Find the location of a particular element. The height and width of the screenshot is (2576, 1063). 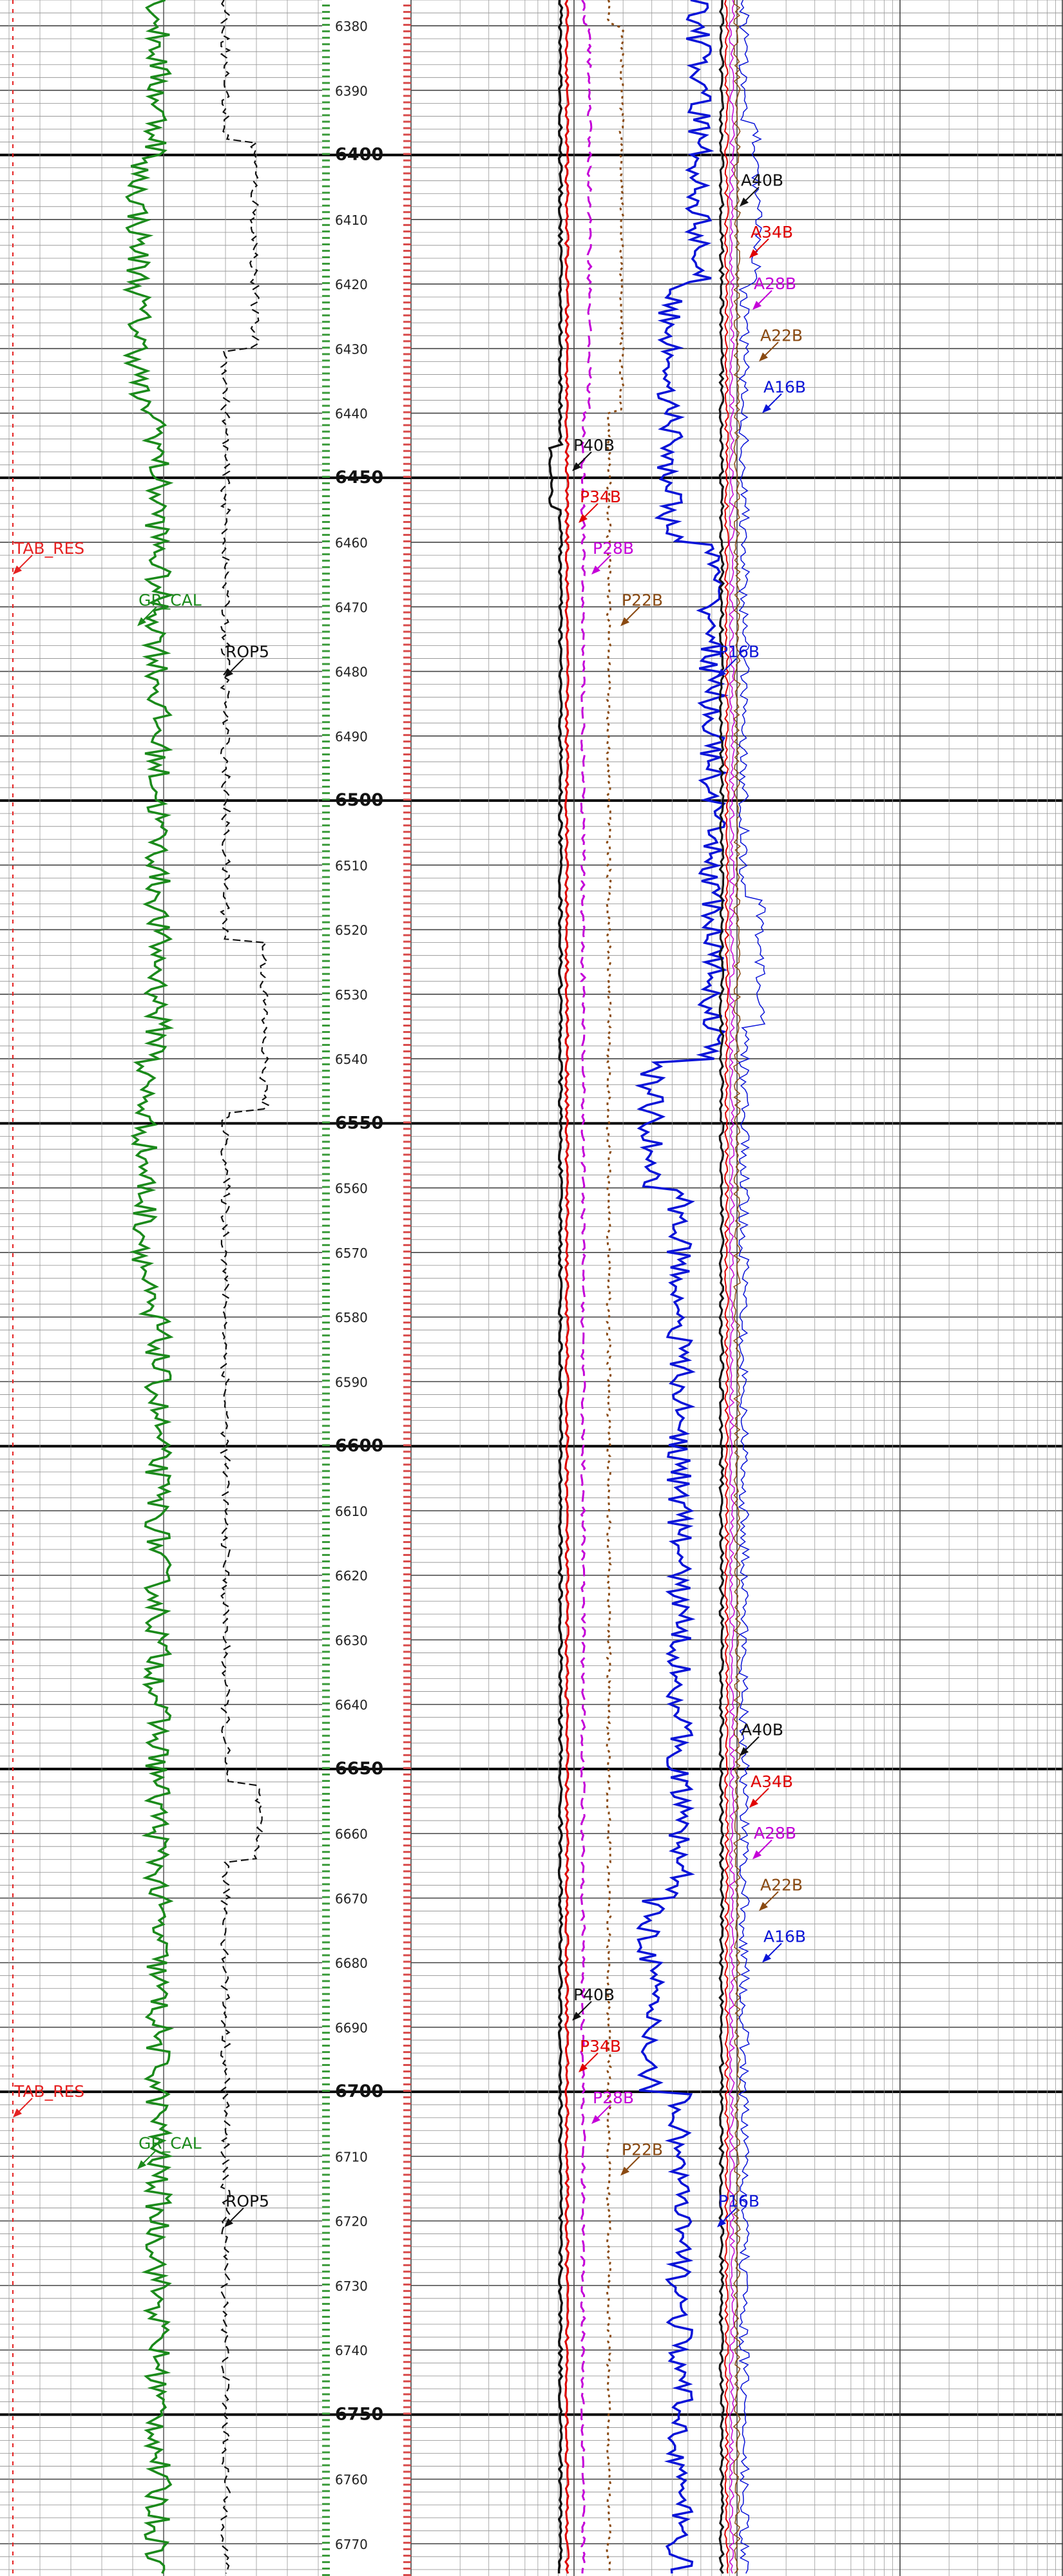

depth-label: 6490 is located at coordinates (351, 737).